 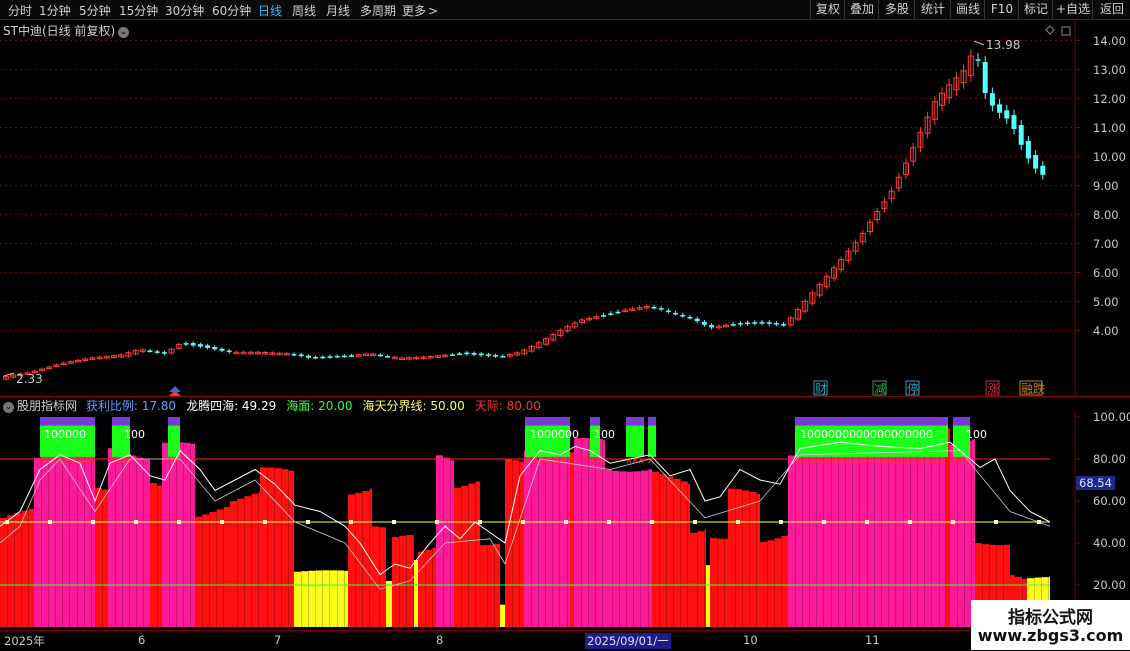 What do you see at coordinates (304, 10) in the screenshot?
I see `period-tab-weekly: 周线` at bounding box center [304, 10].